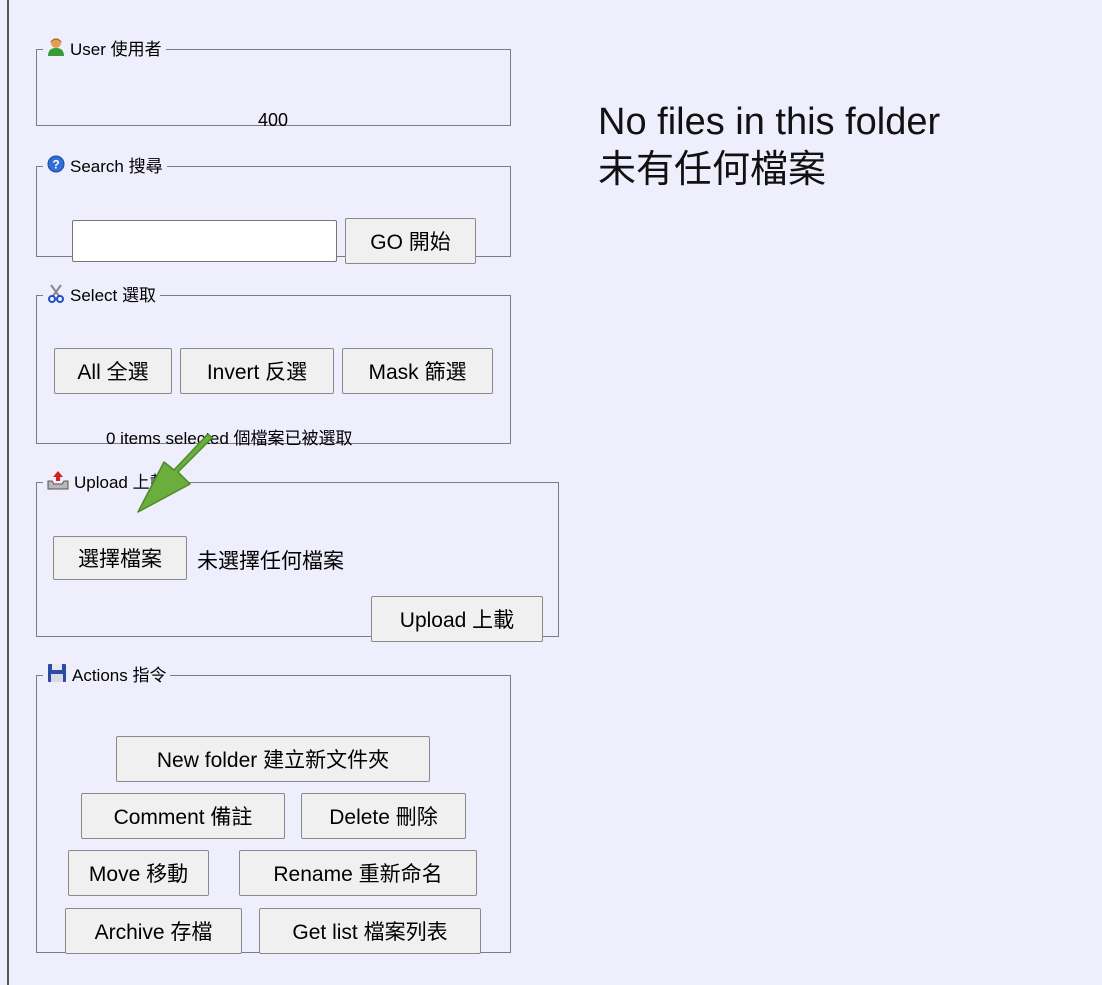 Image resolution: width=1102 pixels, height=985 pixels. I want to click on actions-legend-label: Actions 指令, so click(119, 675).